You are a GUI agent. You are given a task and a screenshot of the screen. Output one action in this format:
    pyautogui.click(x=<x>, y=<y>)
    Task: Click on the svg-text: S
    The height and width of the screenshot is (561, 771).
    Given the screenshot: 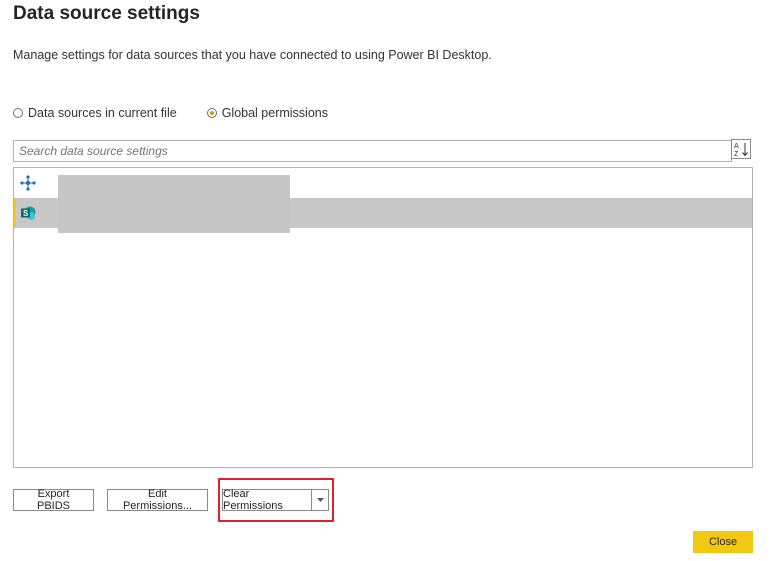 What is the action you would take?
    pyautogui.click(x=26, y=213)
    